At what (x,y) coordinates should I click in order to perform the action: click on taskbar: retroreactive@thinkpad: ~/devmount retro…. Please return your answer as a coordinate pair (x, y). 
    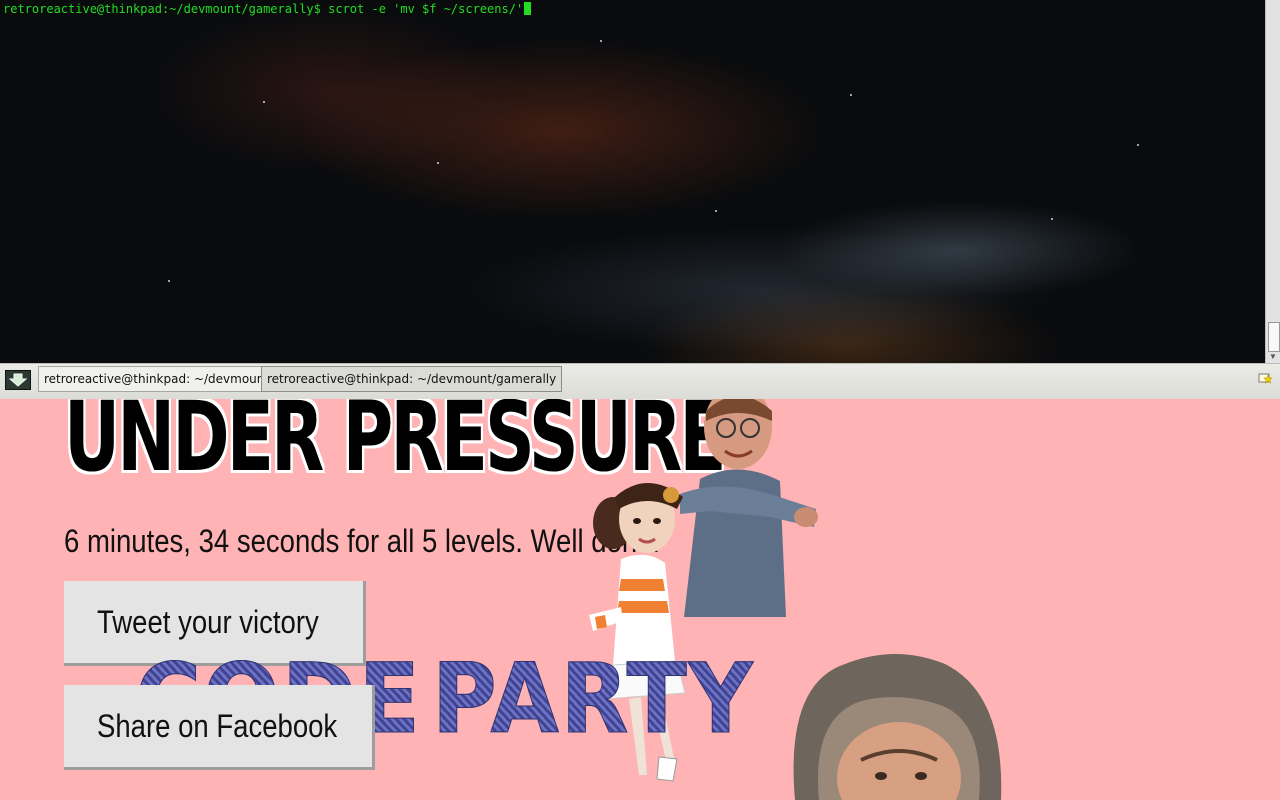
    Looking at the image, I should click on (640, 381).